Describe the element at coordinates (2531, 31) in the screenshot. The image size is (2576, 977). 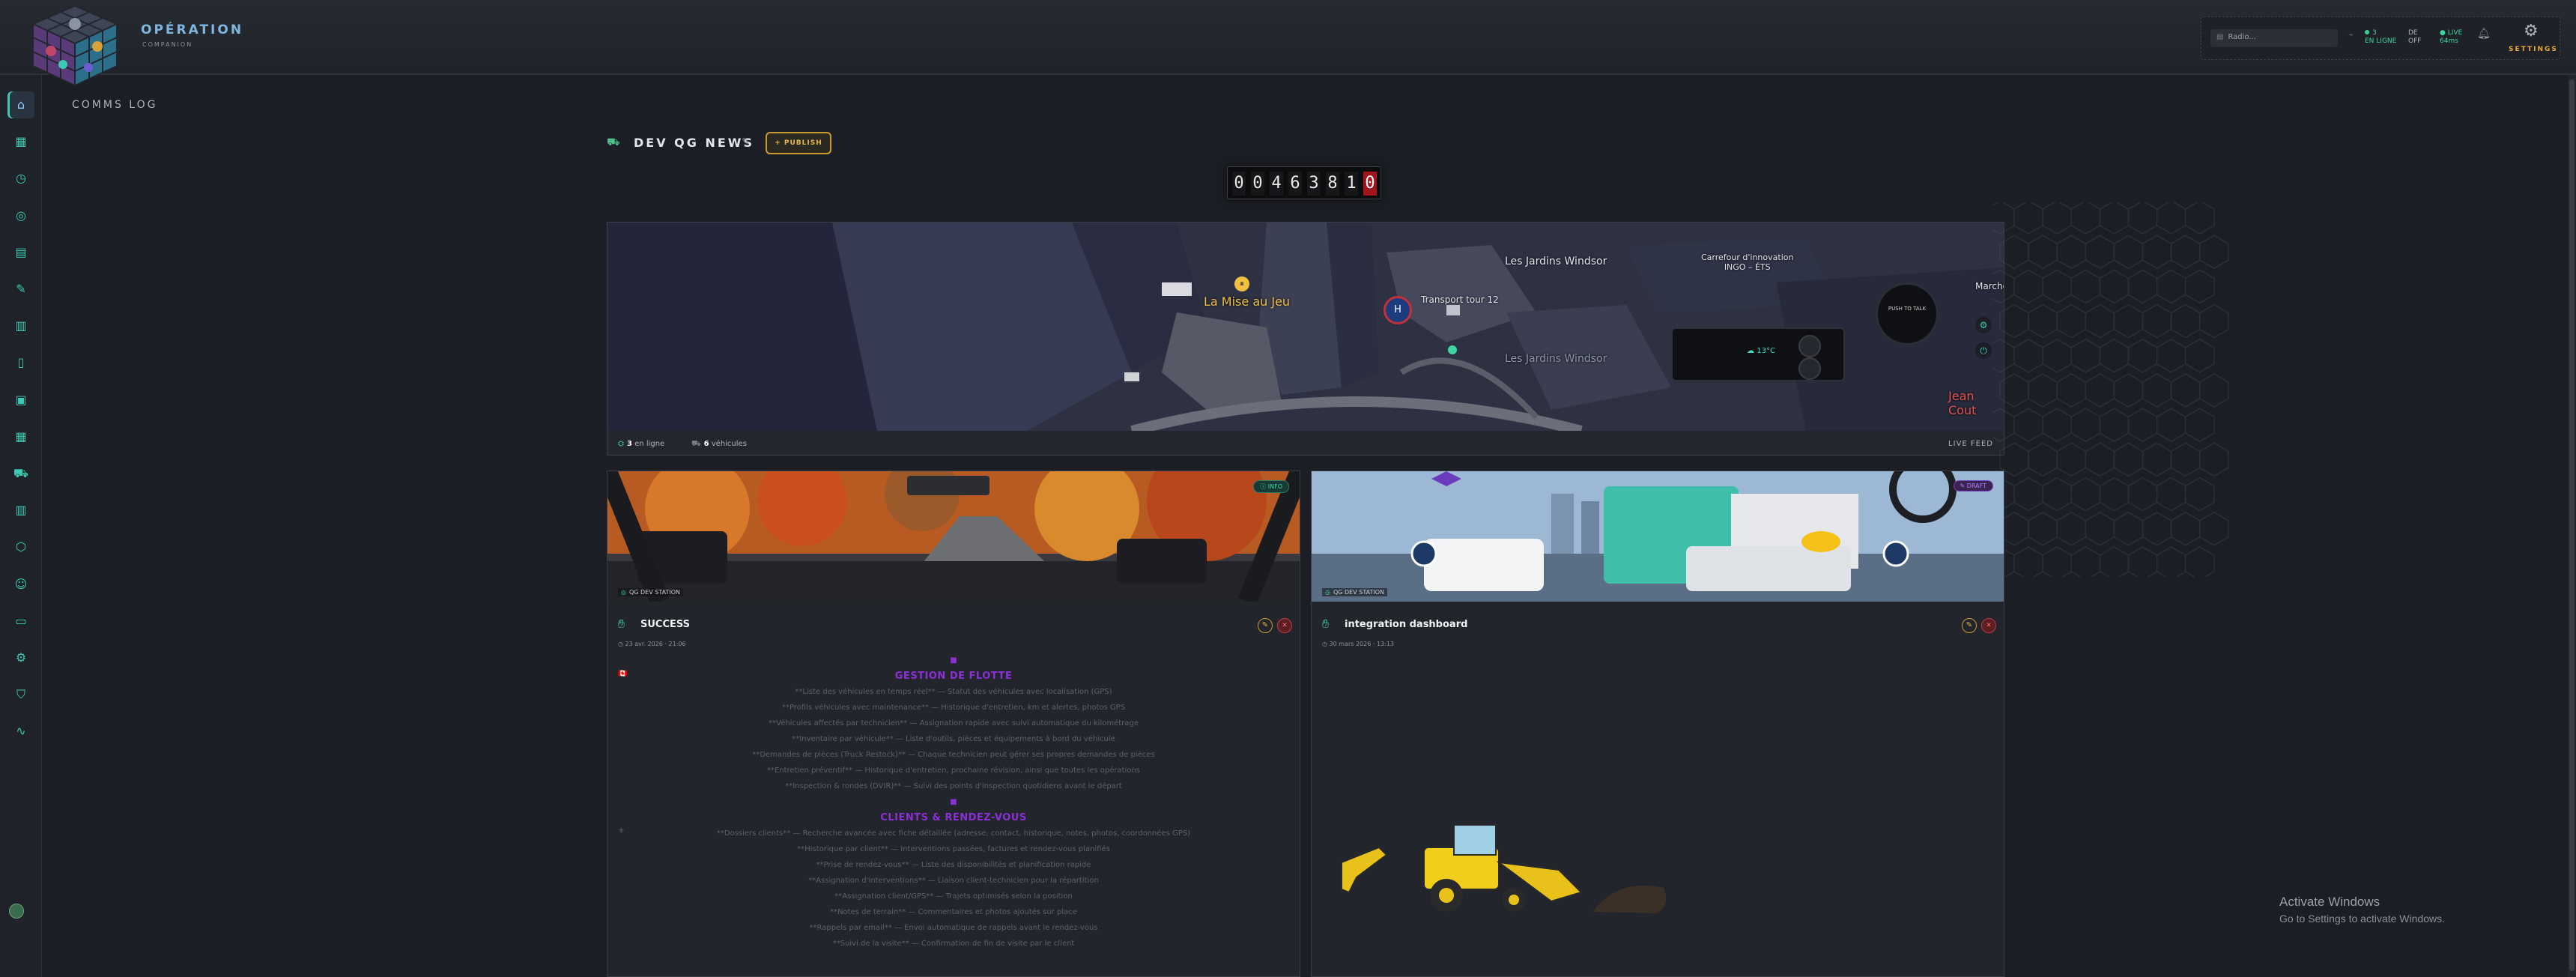
I see `gear-icon: ⚙` at that location.